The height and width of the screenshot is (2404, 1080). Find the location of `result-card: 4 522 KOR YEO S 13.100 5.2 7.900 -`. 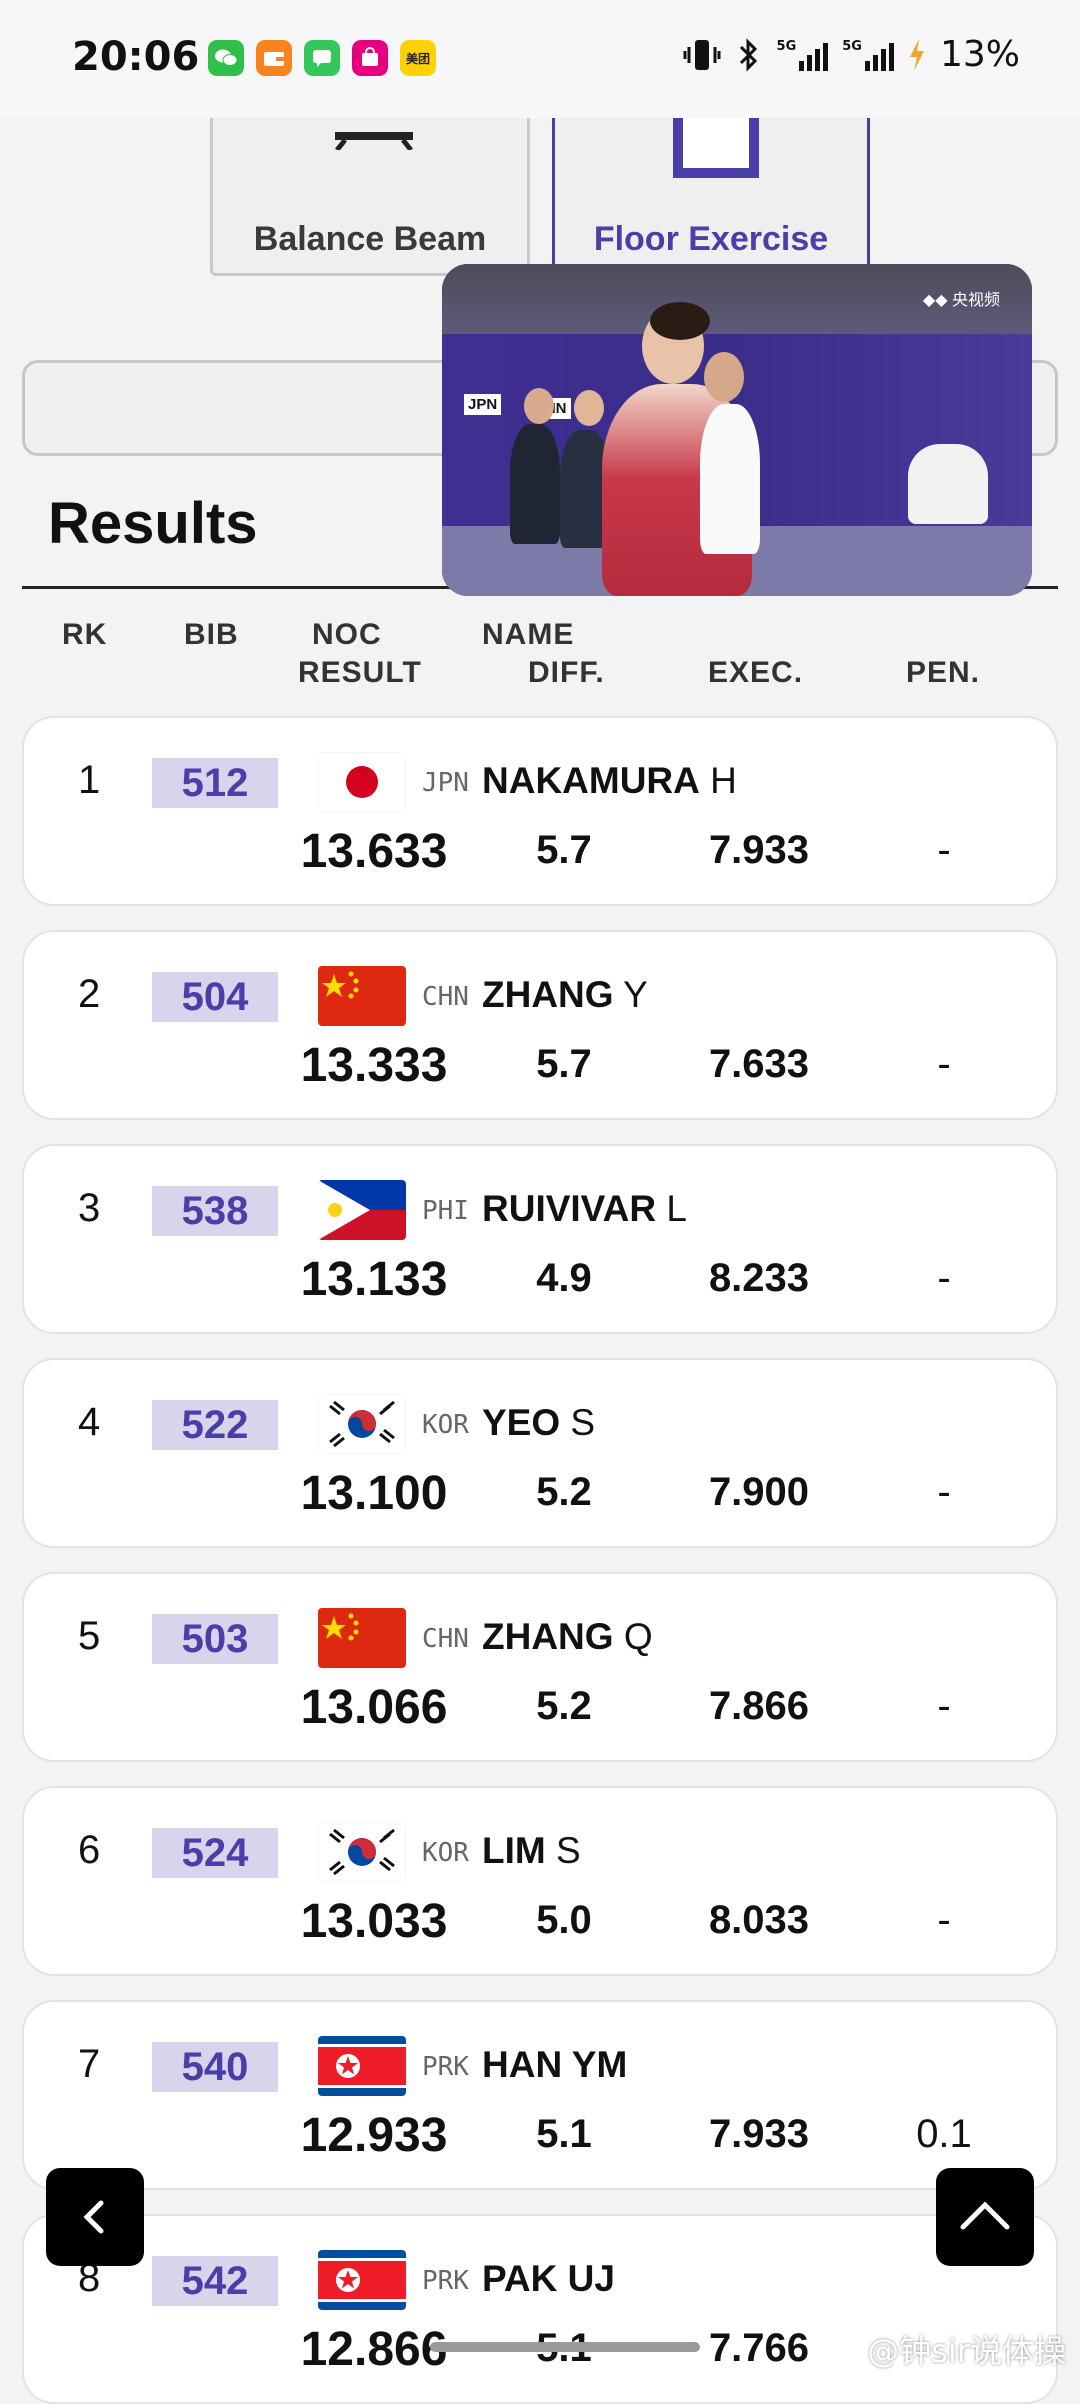

result-card: 4 522 KOR YEO S 13.100 5.2 7.900 - is located at coordinates (540, 1453).